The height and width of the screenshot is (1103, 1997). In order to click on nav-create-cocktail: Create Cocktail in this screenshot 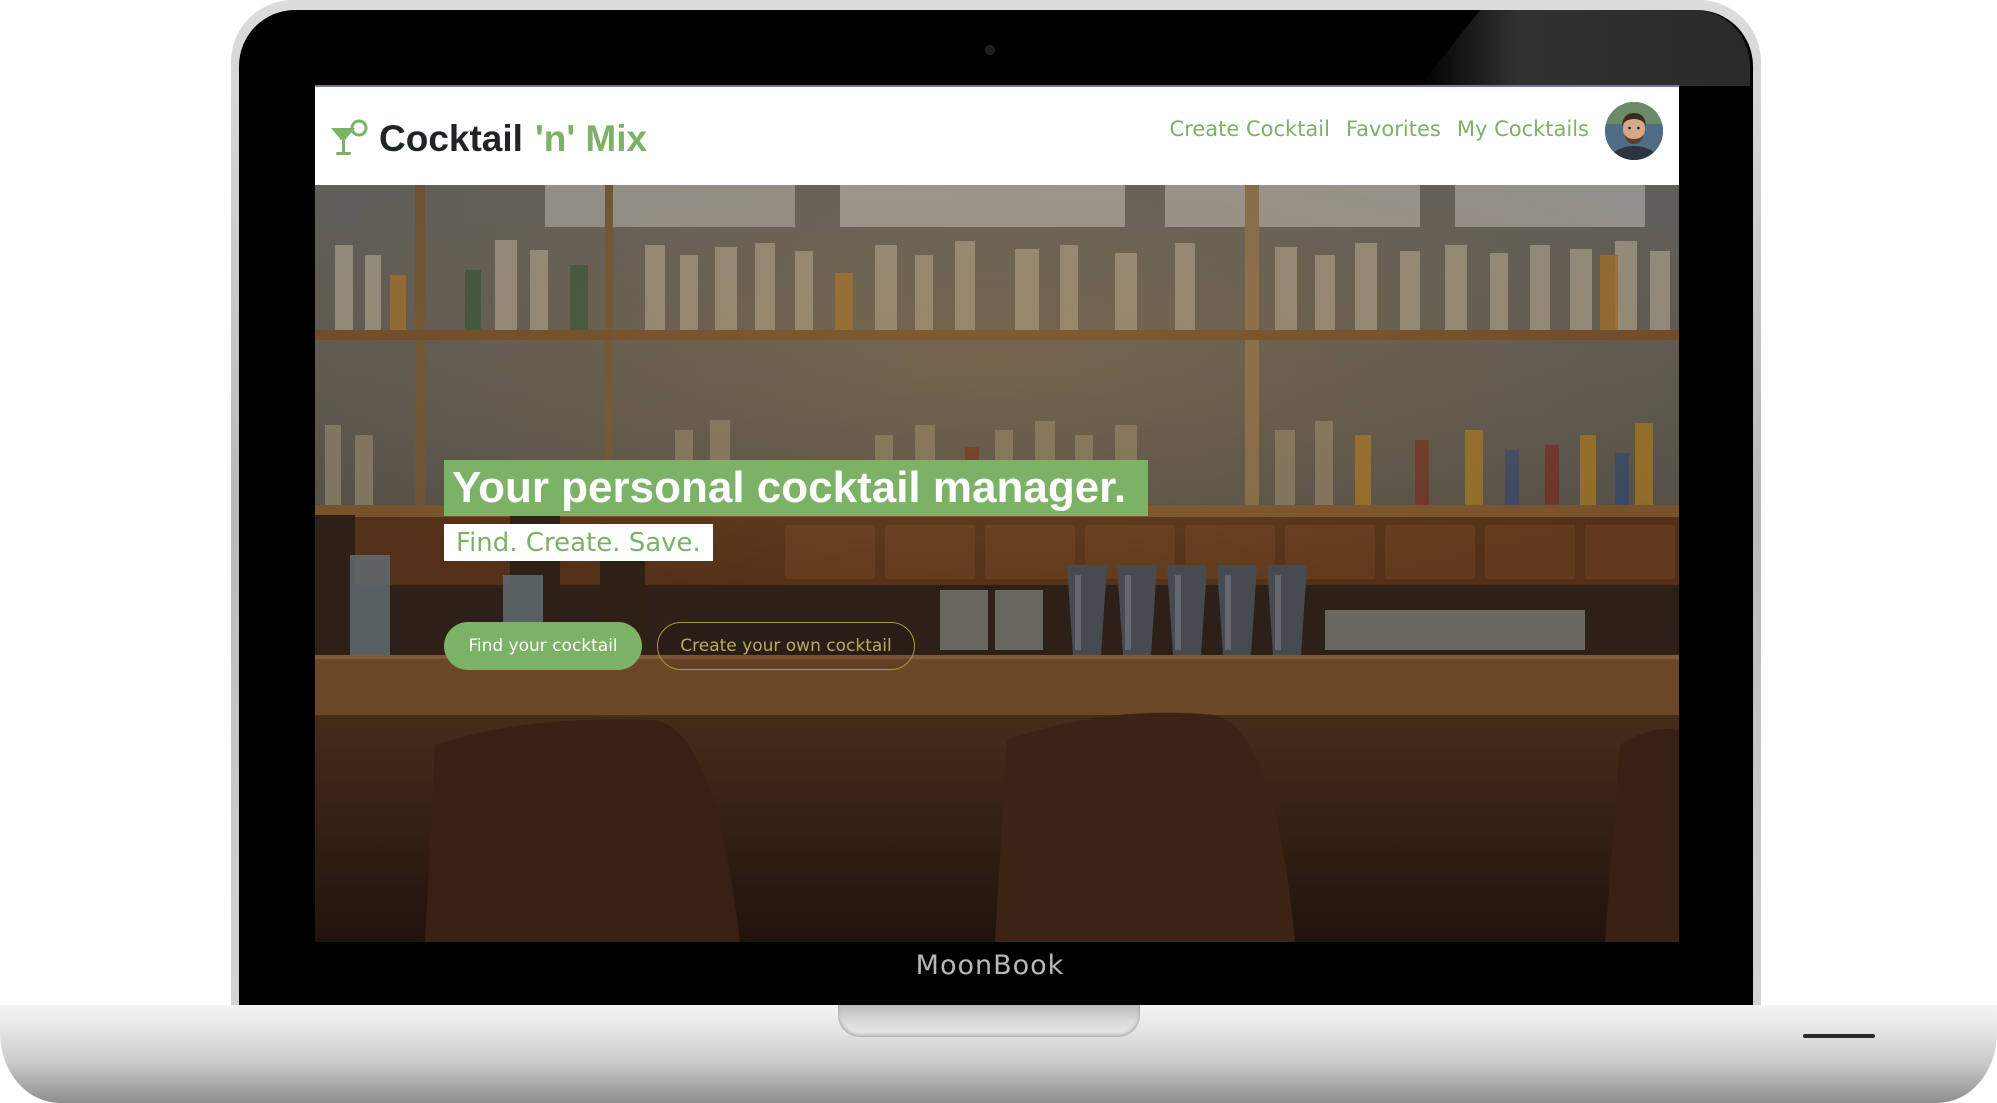, I will do `click(1250, 129)`.